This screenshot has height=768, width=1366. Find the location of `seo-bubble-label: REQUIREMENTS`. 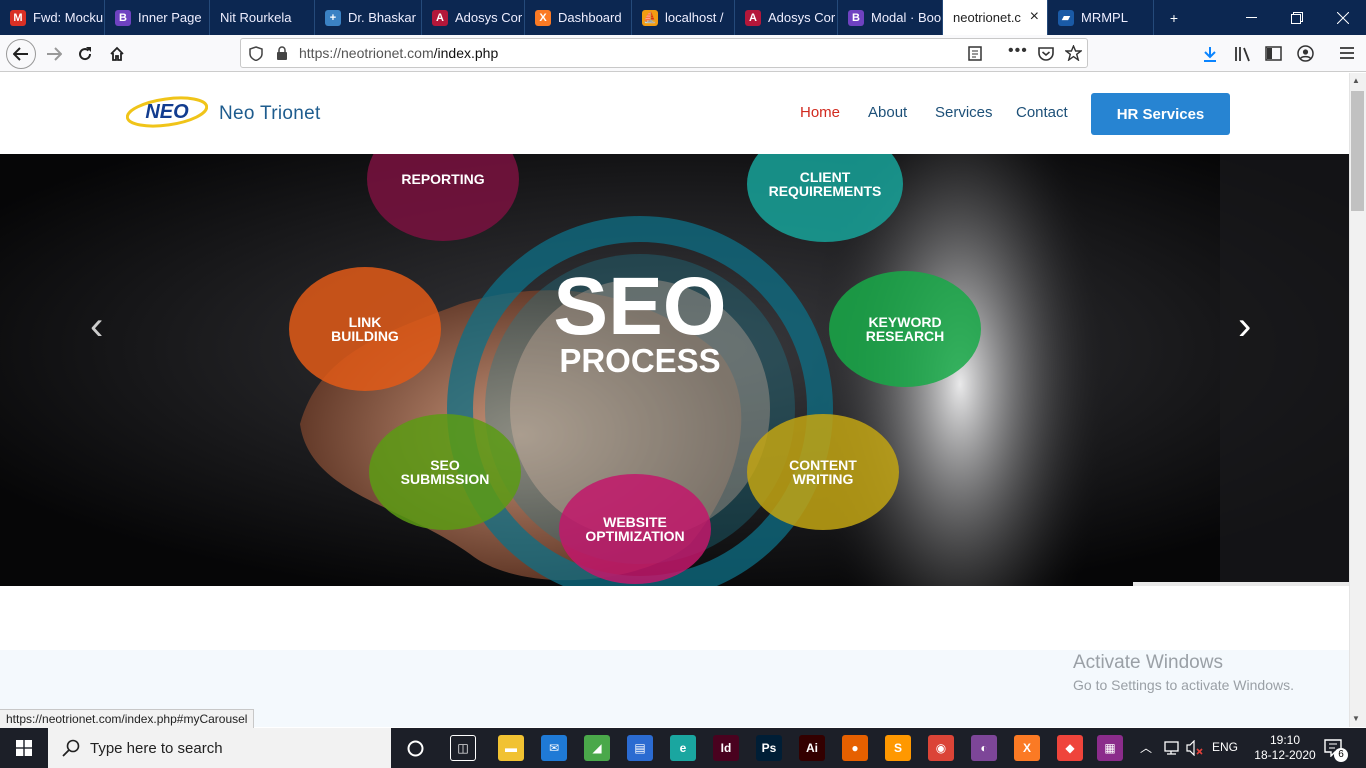

seo-bubble-label: REQUIREMENTS is located at coordinates (825, 191).